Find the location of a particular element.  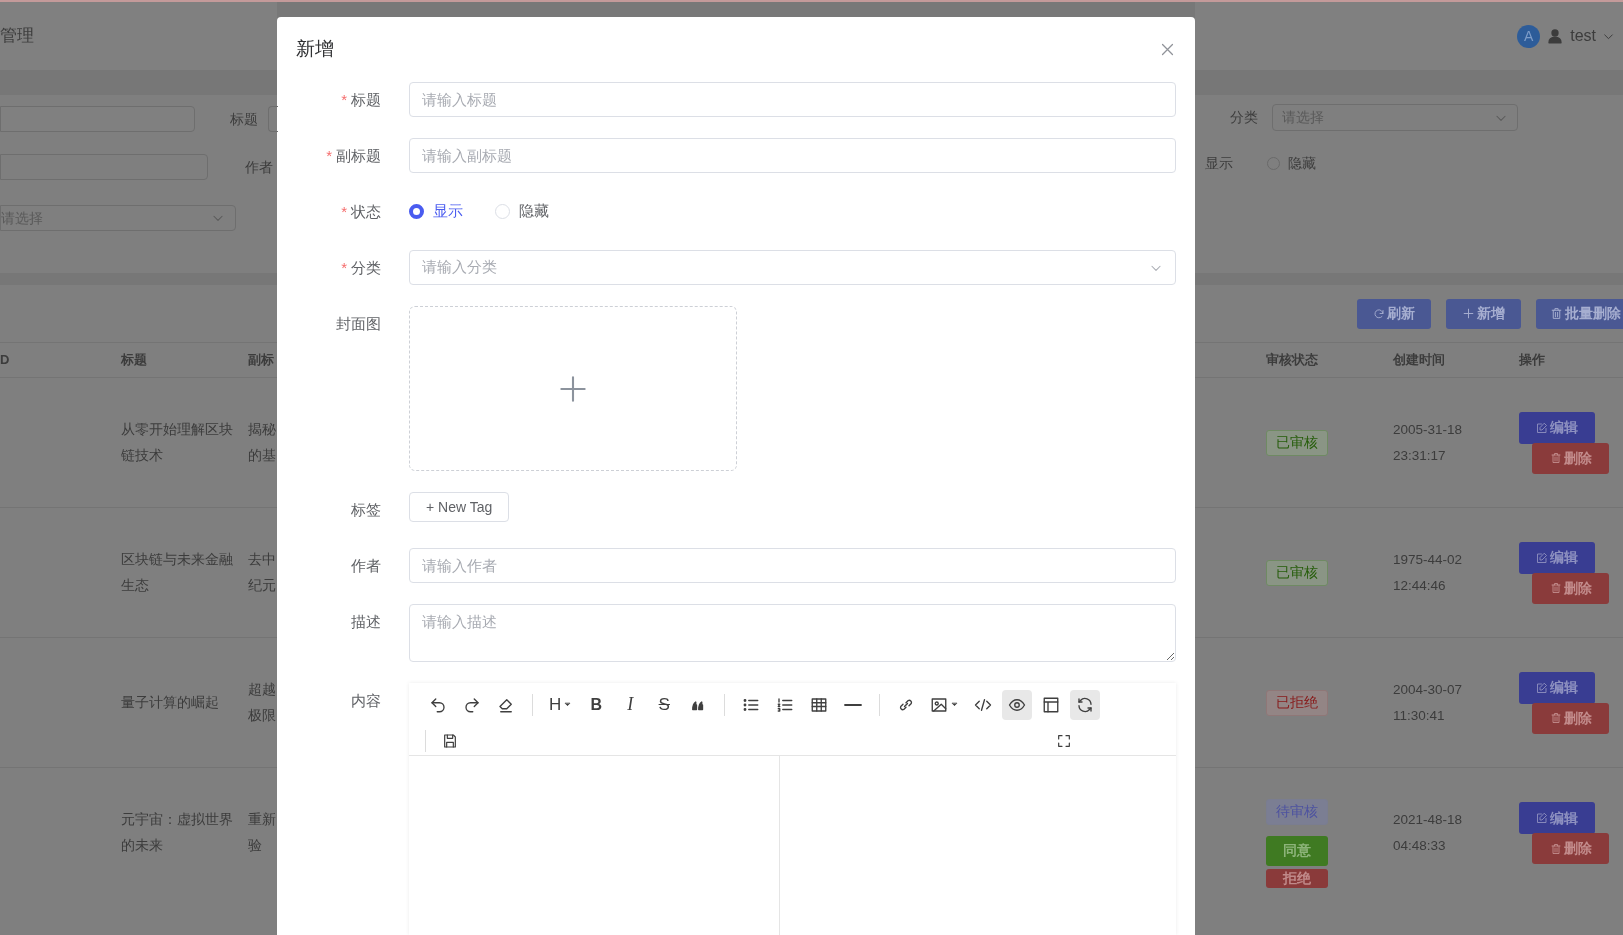

text-area: 请输入描述 is located at coordinates (792, 633).